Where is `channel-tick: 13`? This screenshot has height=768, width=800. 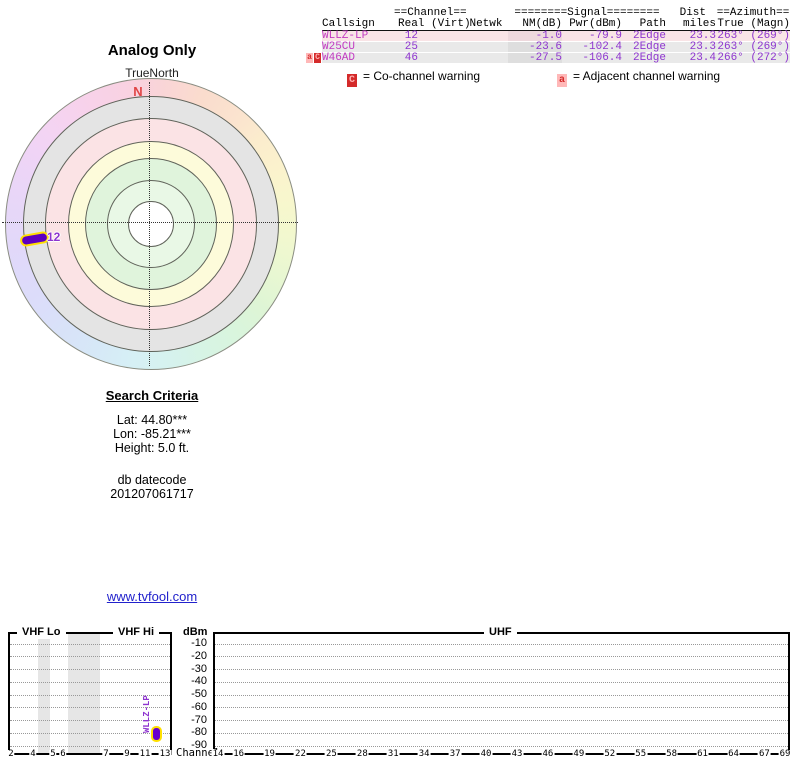 channel-tick: 13 is located at coordinates (165, 754).